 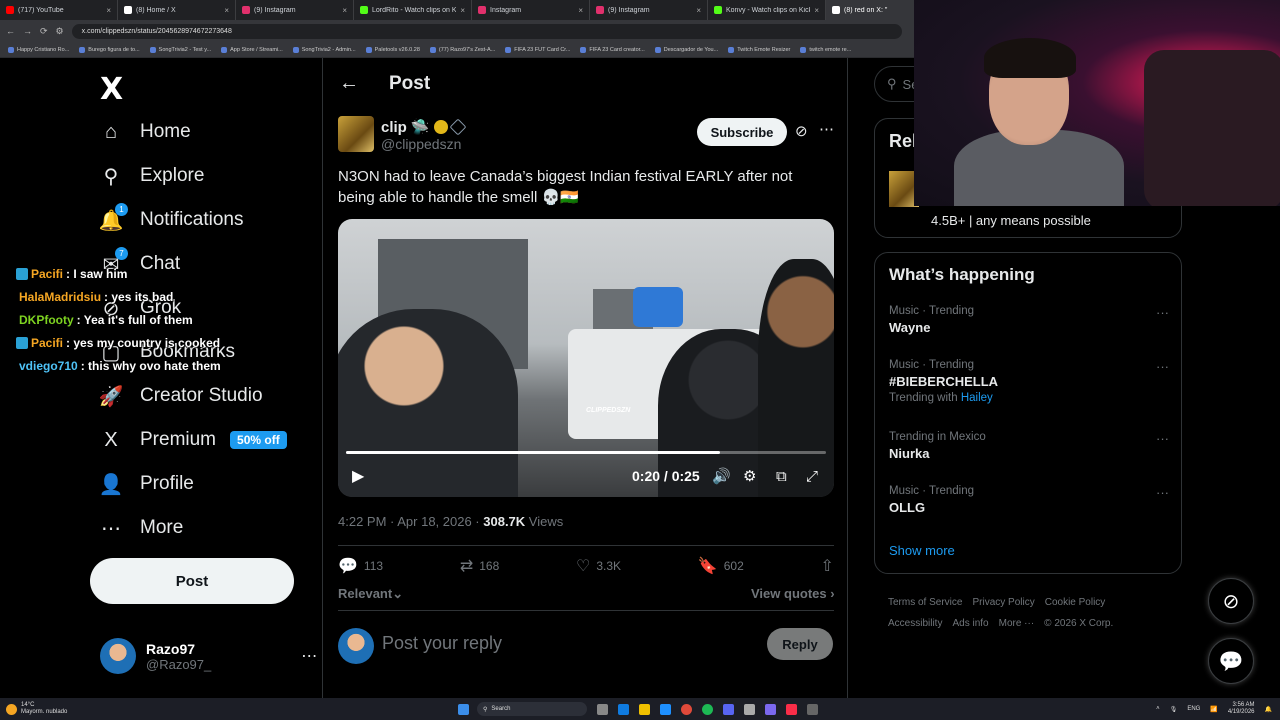 I want to click on view-quotes-link: View quotes ›, so click(x=793, y=593).